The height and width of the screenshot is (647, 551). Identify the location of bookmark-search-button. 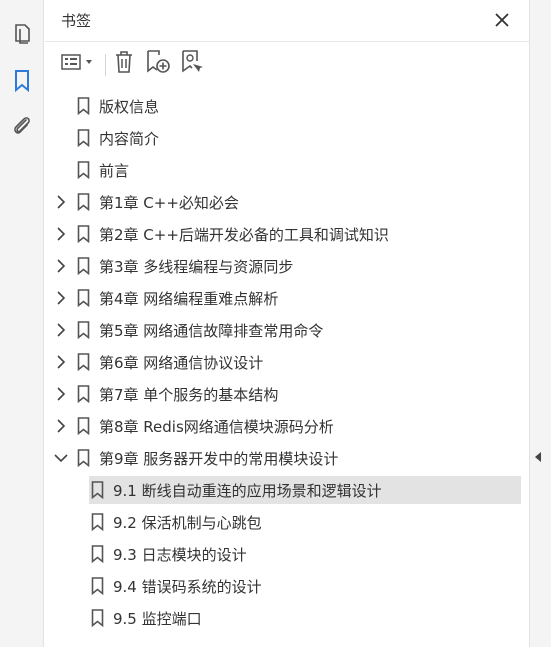
(192, 64).